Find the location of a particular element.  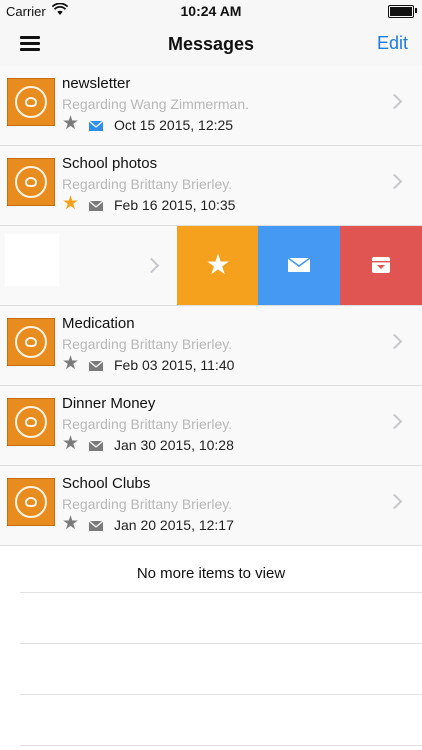

archive-action-button is located at coordinates (381, 265).